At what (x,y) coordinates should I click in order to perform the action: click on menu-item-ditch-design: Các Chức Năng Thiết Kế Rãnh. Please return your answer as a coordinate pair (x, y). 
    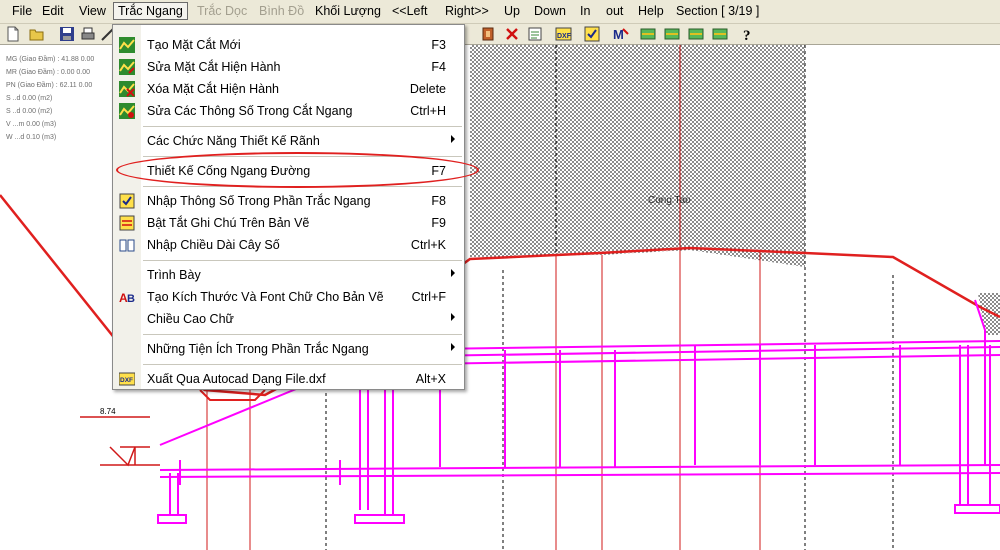
    Looking at the image, I should click on (288, 141).